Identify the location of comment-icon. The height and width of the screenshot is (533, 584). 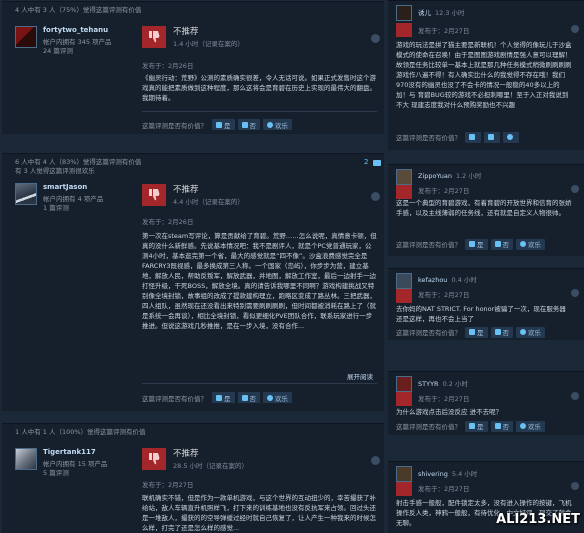
(377, 163).